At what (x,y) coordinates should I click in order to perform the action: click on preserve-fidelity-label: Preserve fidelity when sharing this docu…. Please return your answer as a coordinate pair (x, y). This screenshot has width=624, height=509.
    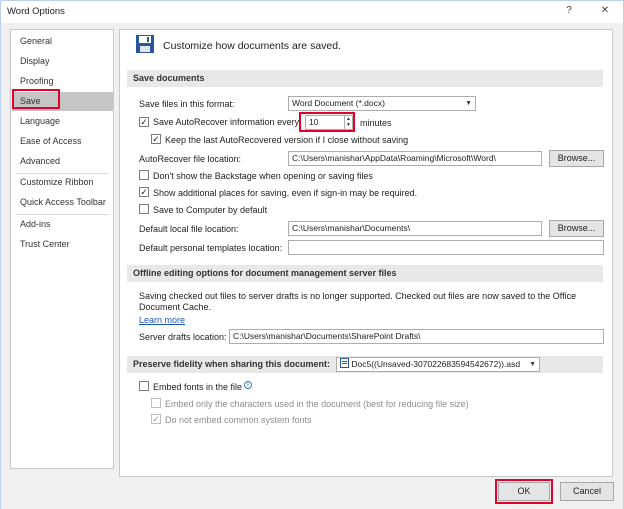
    Looking at the image, I should click on (232, 364).